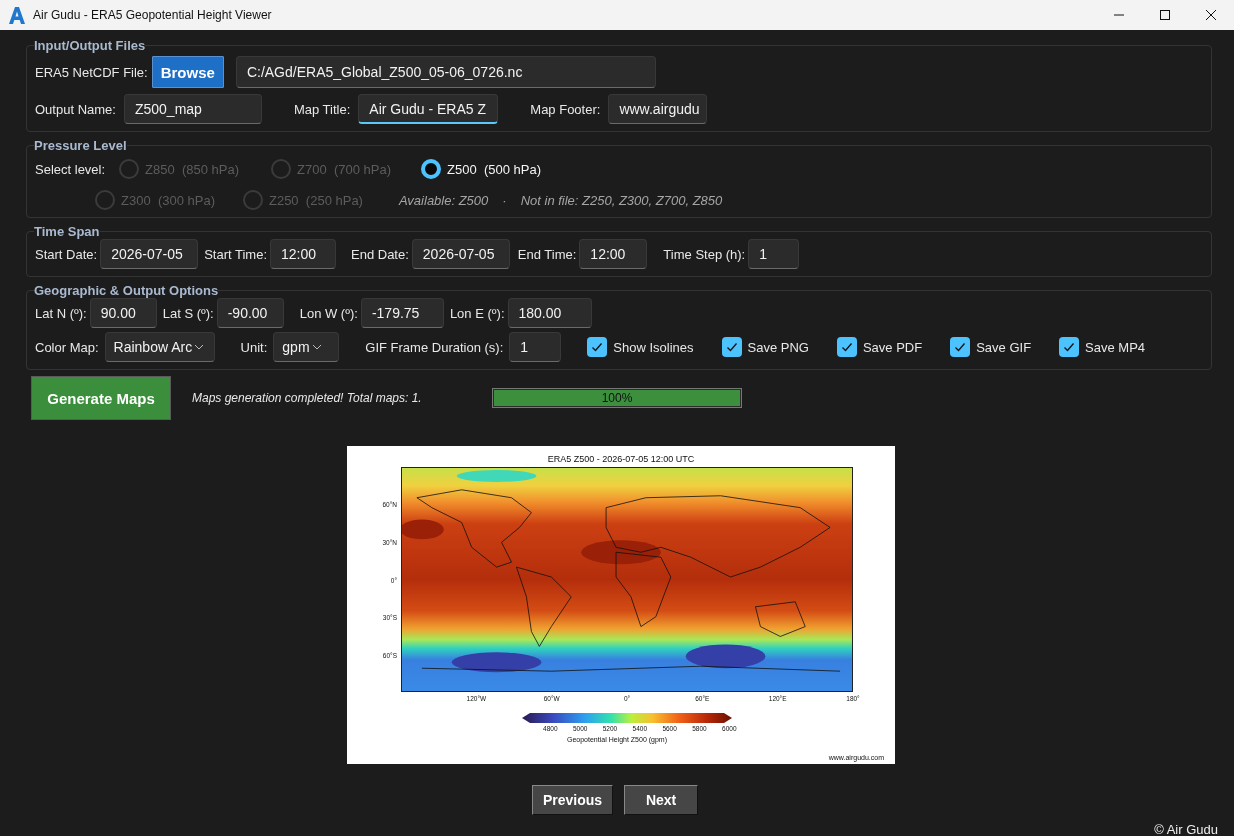 Image resolution: width=1234 pixels, height=836 pixels. What do you see at coordinates (431, 169) in the screenshot?
I see `radio-button` at bounding box center [431, 169].